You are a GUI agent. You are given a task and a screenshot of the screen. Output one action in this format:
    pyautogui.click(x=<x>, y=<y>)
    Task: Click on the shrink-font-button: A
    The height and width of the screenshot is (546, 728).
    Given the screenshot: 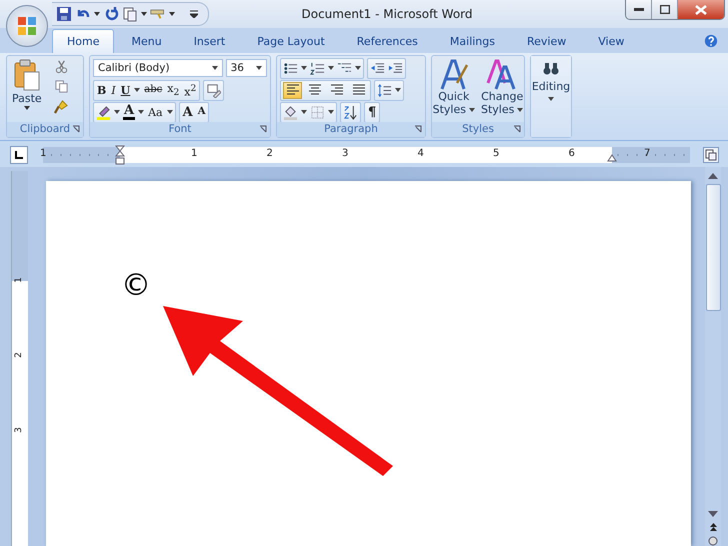 What is the action you would take?
    pyautogui.click(x=201, y=112)
    